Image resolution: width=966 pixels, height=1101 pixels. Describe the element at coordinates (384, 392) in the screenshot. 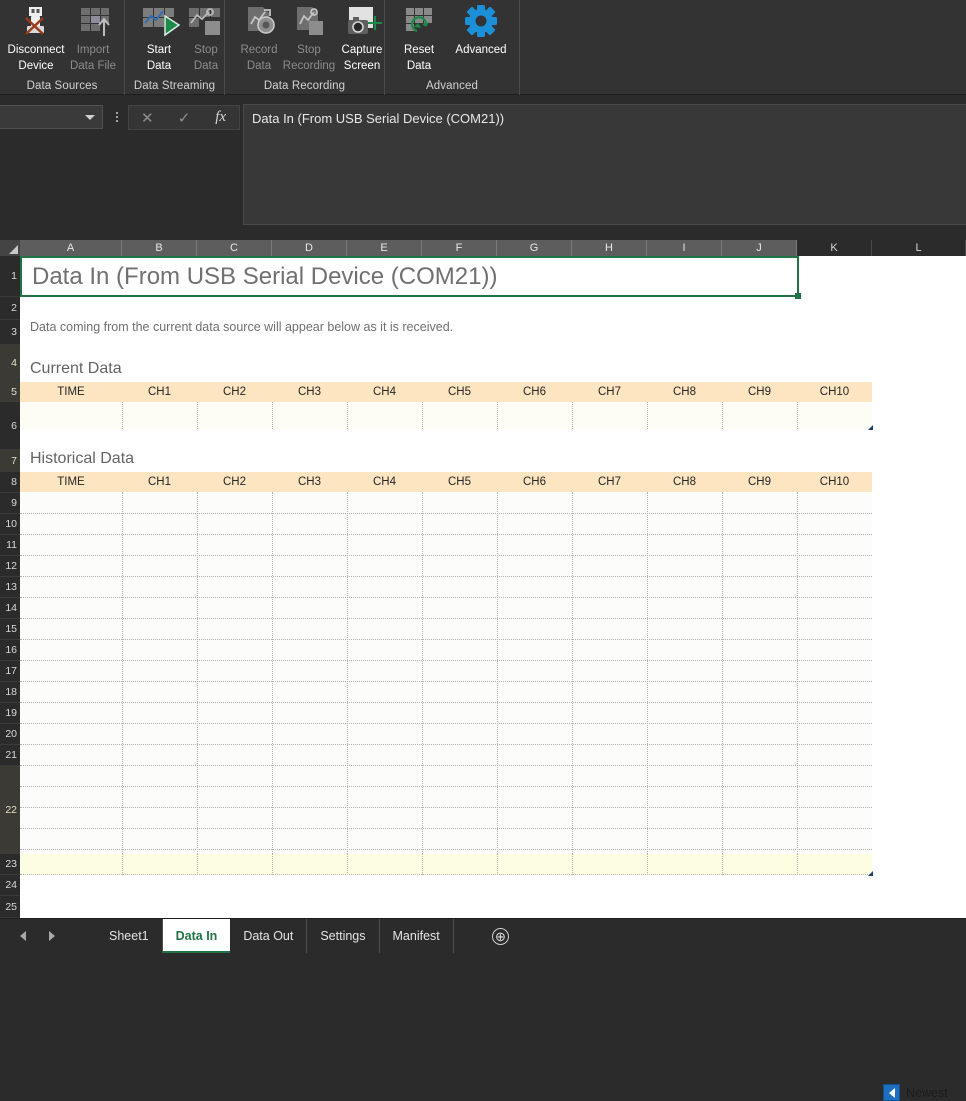

I see `current-col-header-ch4: CH4` at that location.